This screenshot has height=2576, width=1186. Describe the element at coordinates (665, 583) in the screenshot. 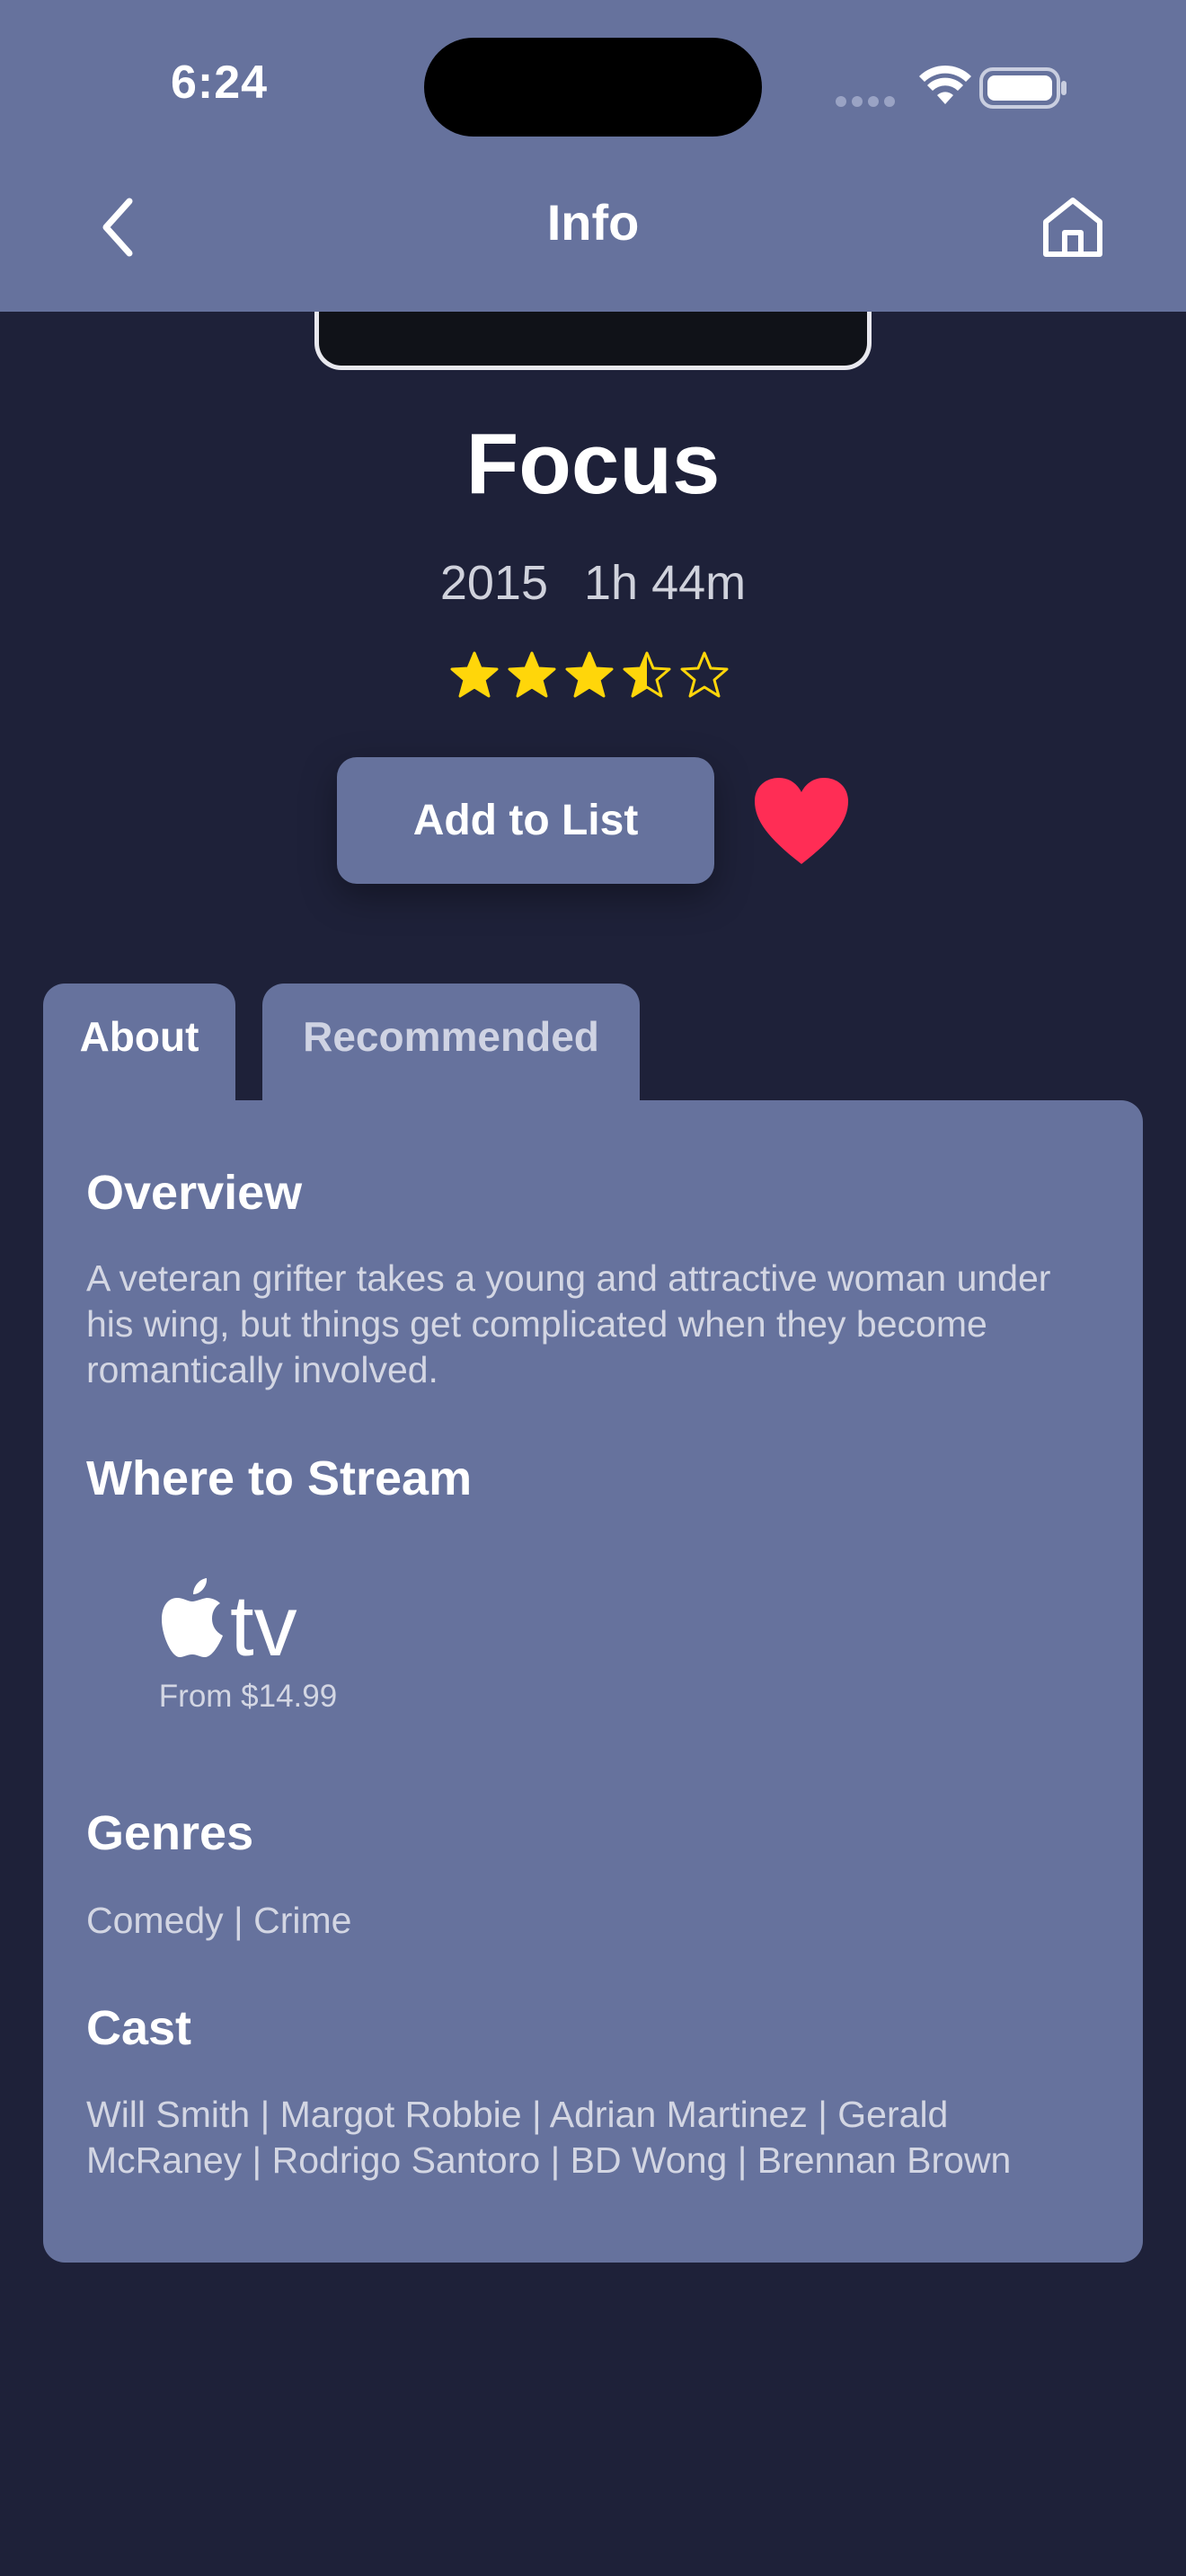

I see `movie-runtime: 1h 44m` at that location.